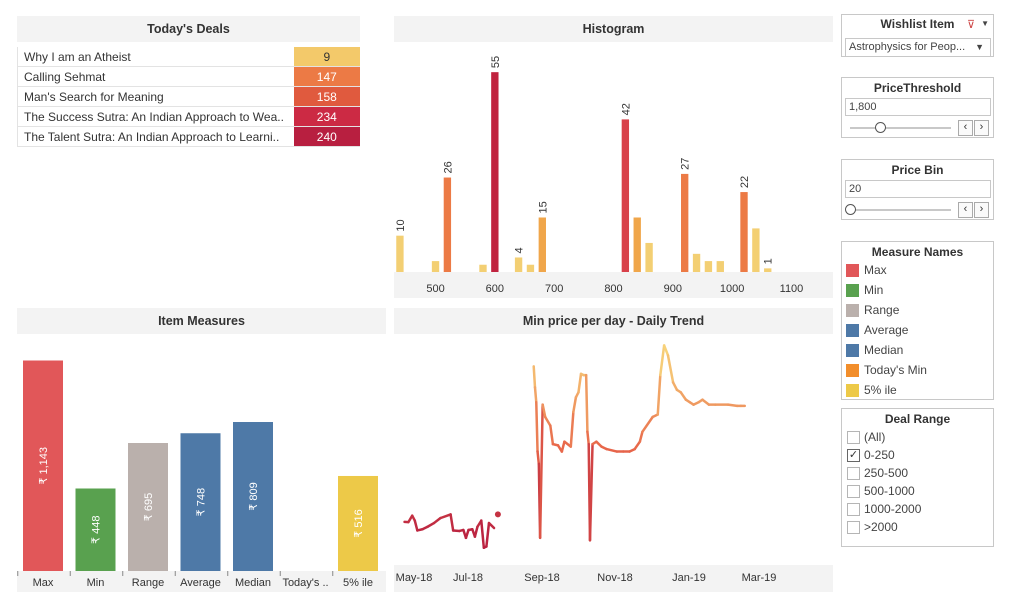 The height and width of the screenshot is (608, 1010). What do you see at coordinates (917, 271) in the screenshot?
I see `legend-item: Max` at bounding box center [917, 271].